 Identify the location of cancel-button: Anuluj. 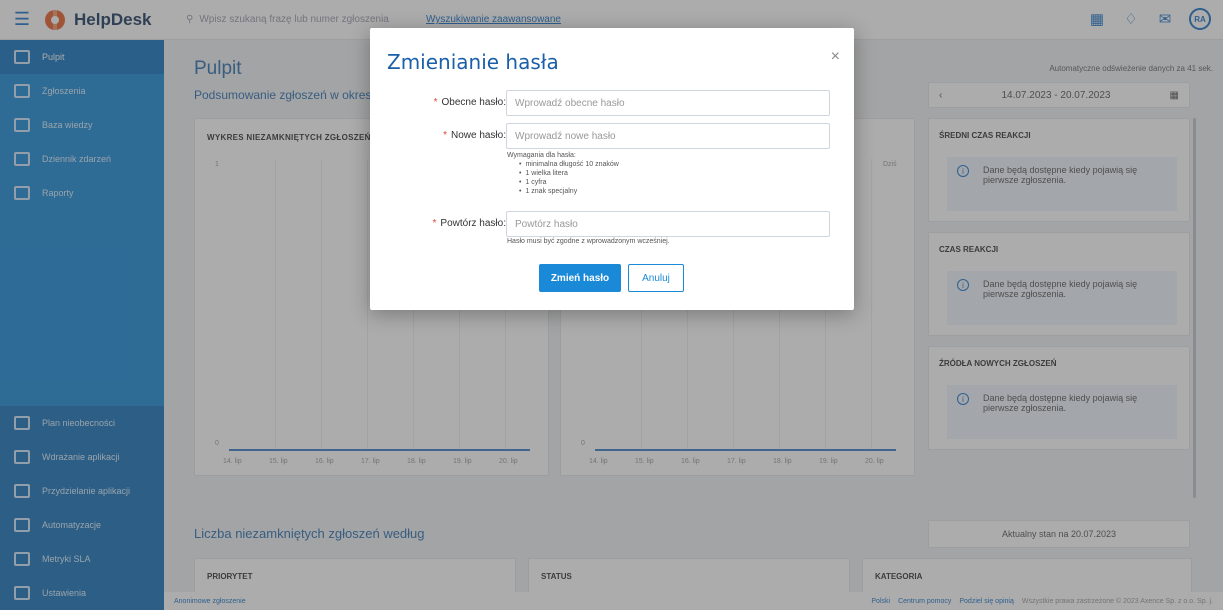
(656, 278).